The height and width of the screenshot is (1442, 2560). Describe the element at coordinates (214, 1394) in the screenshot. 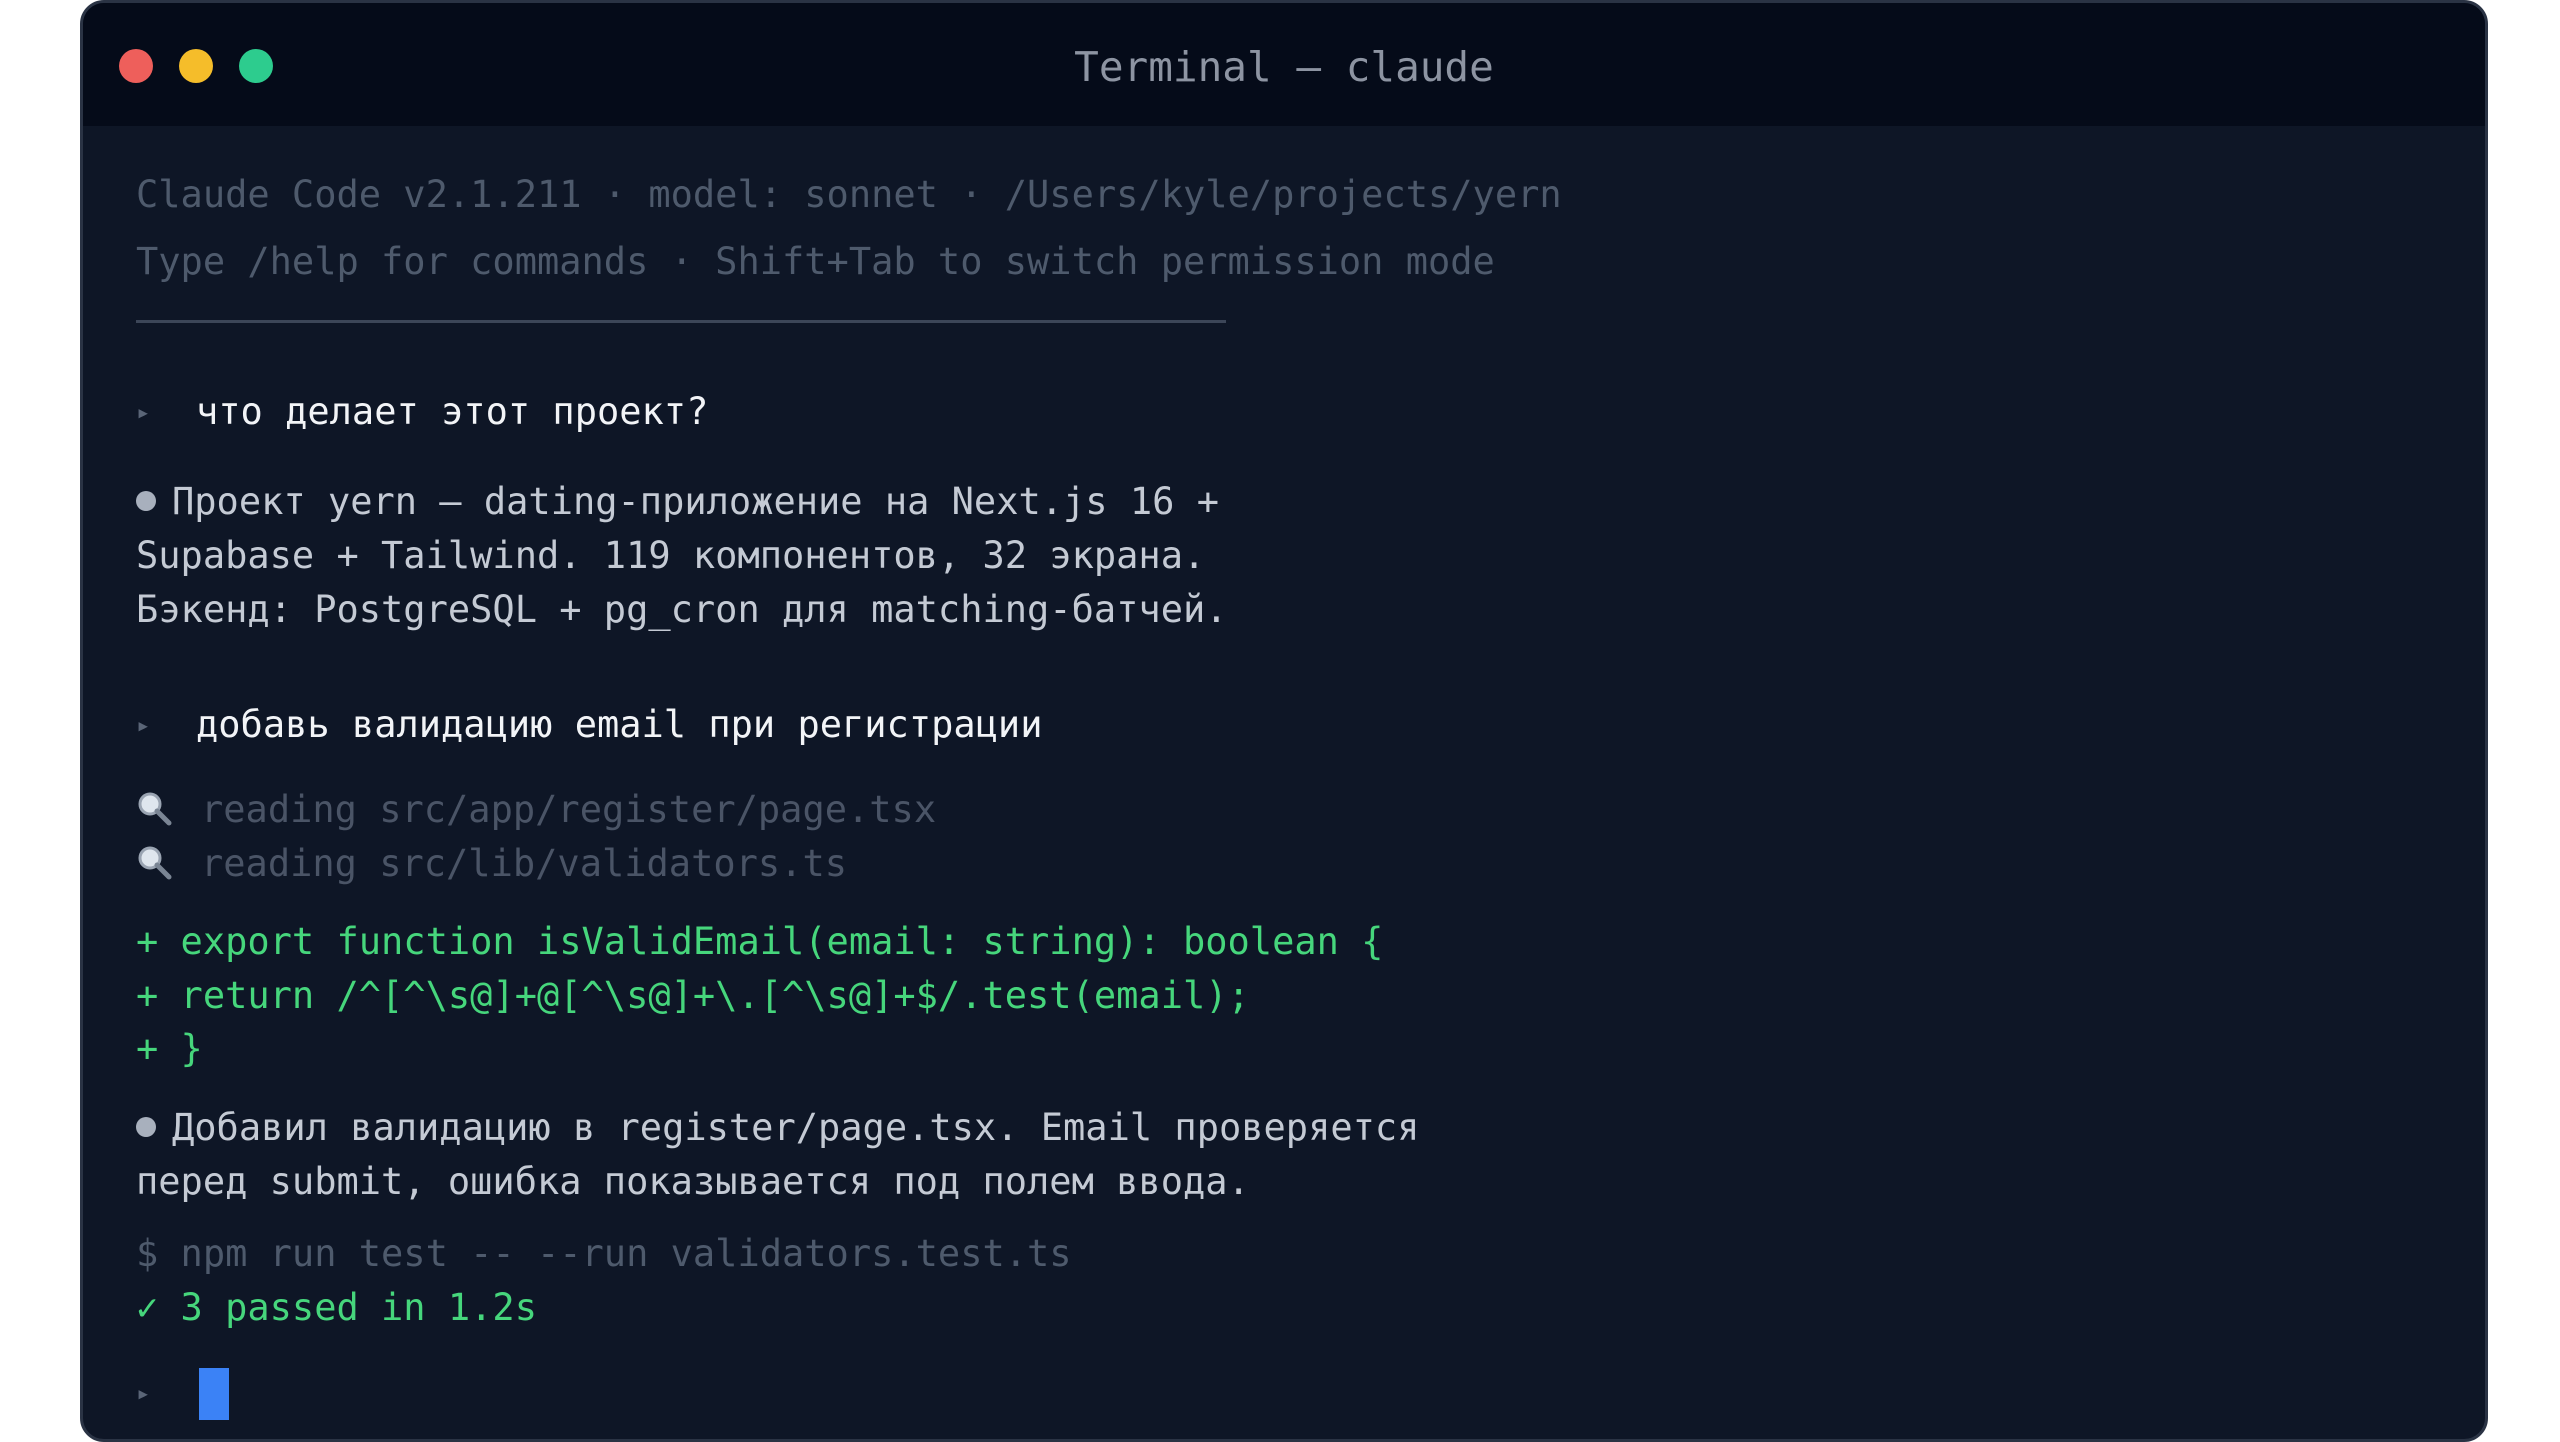

I see `input-cursor` at that location.